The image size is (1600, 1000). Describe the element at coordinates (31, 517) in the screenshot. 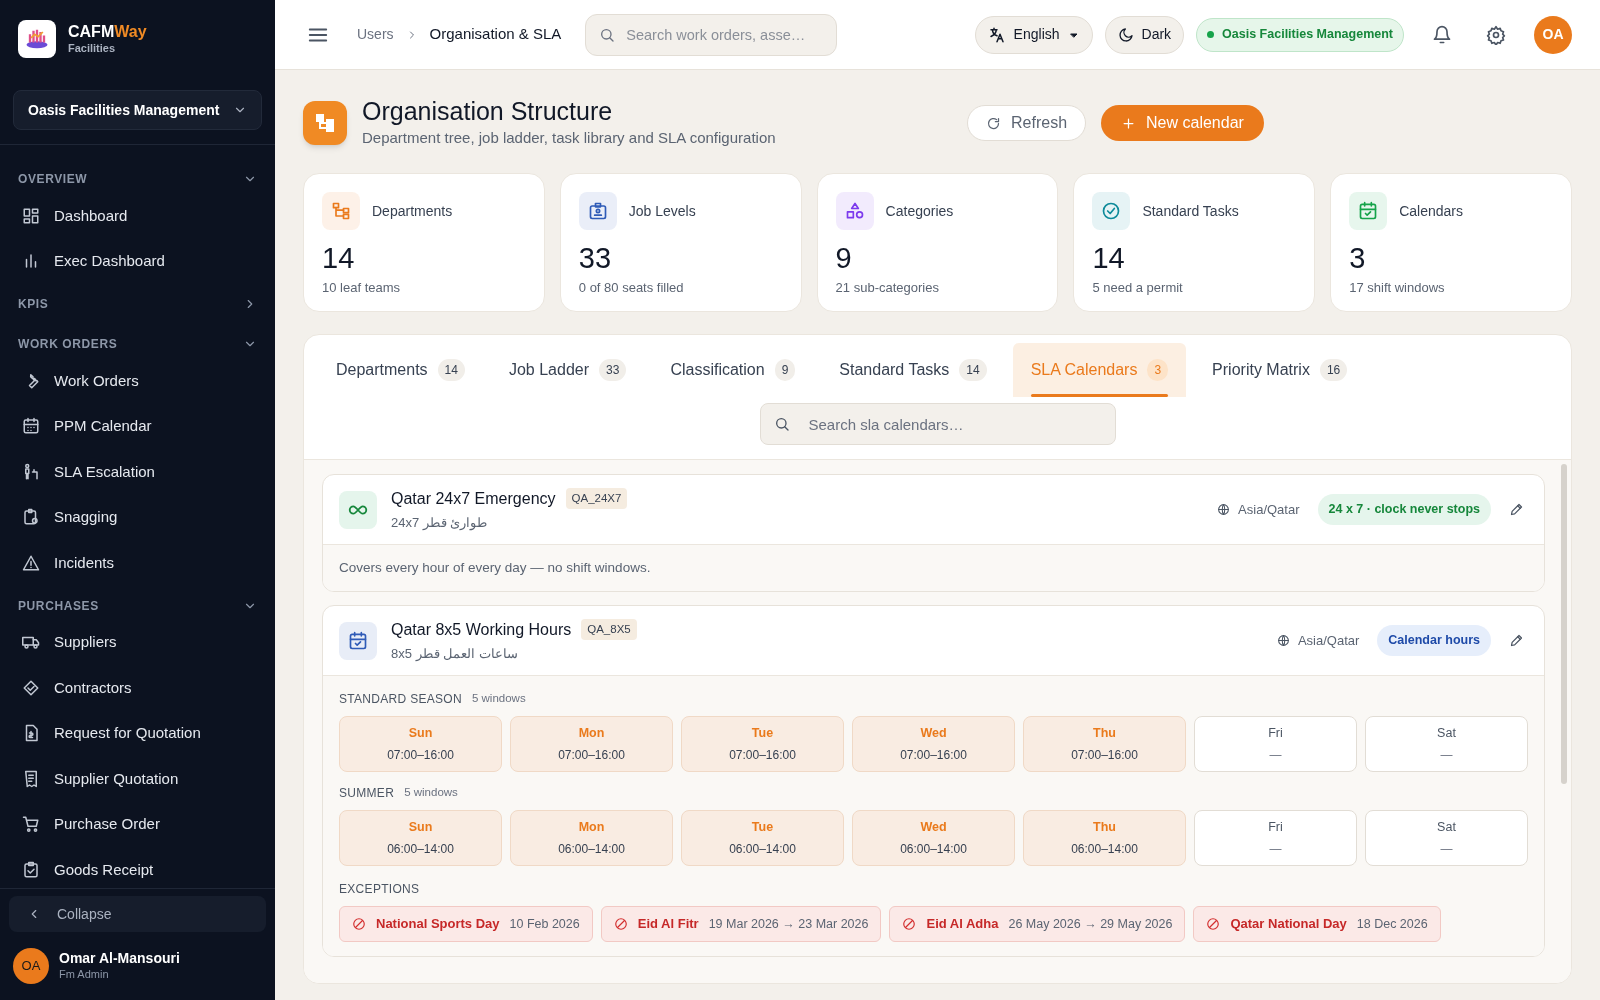

I see `clipboard-icon` at that location.